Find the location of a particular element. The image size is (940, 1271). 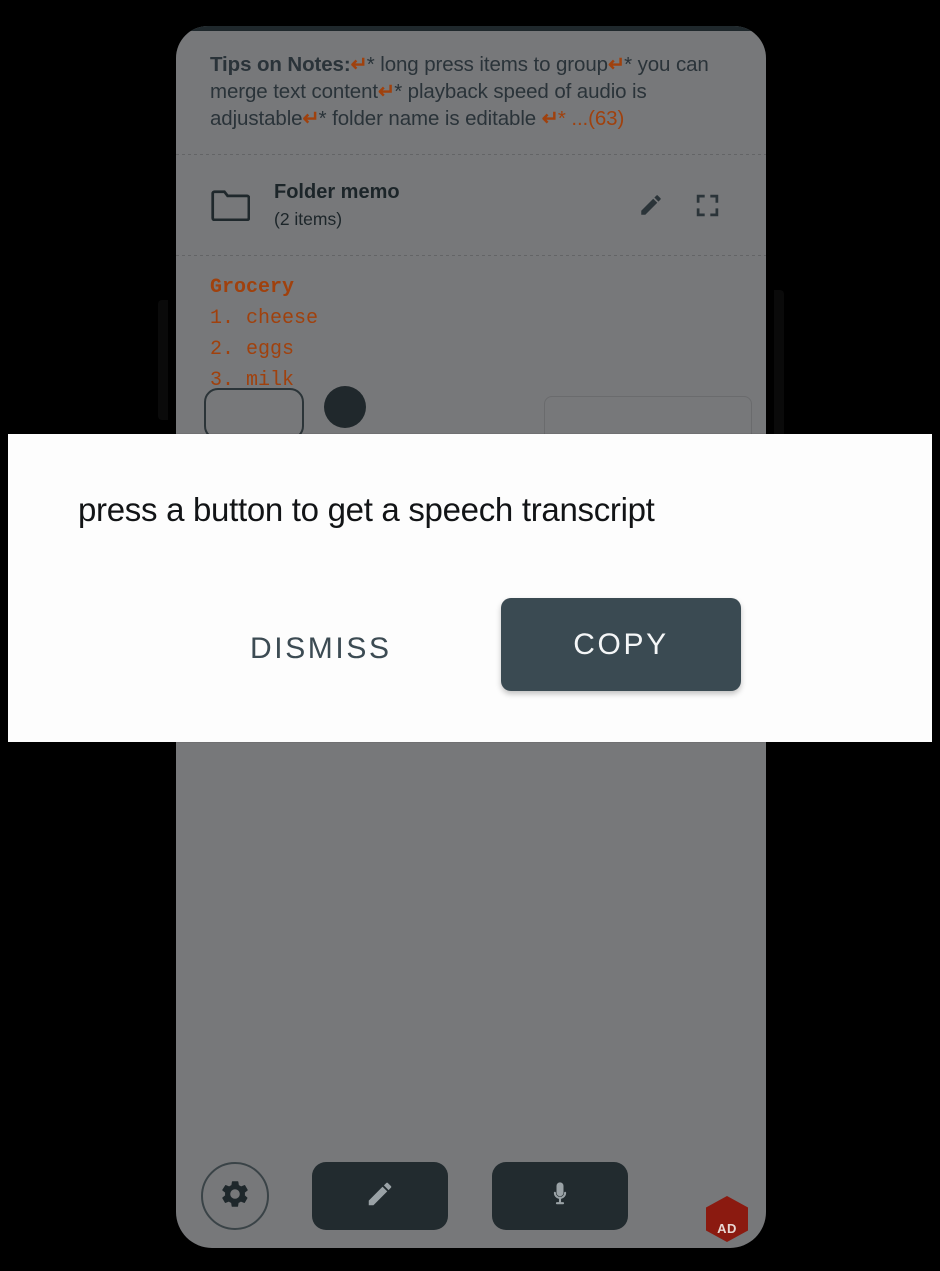

grocery-item: 1. cheese is located at coordinates (264, 318).